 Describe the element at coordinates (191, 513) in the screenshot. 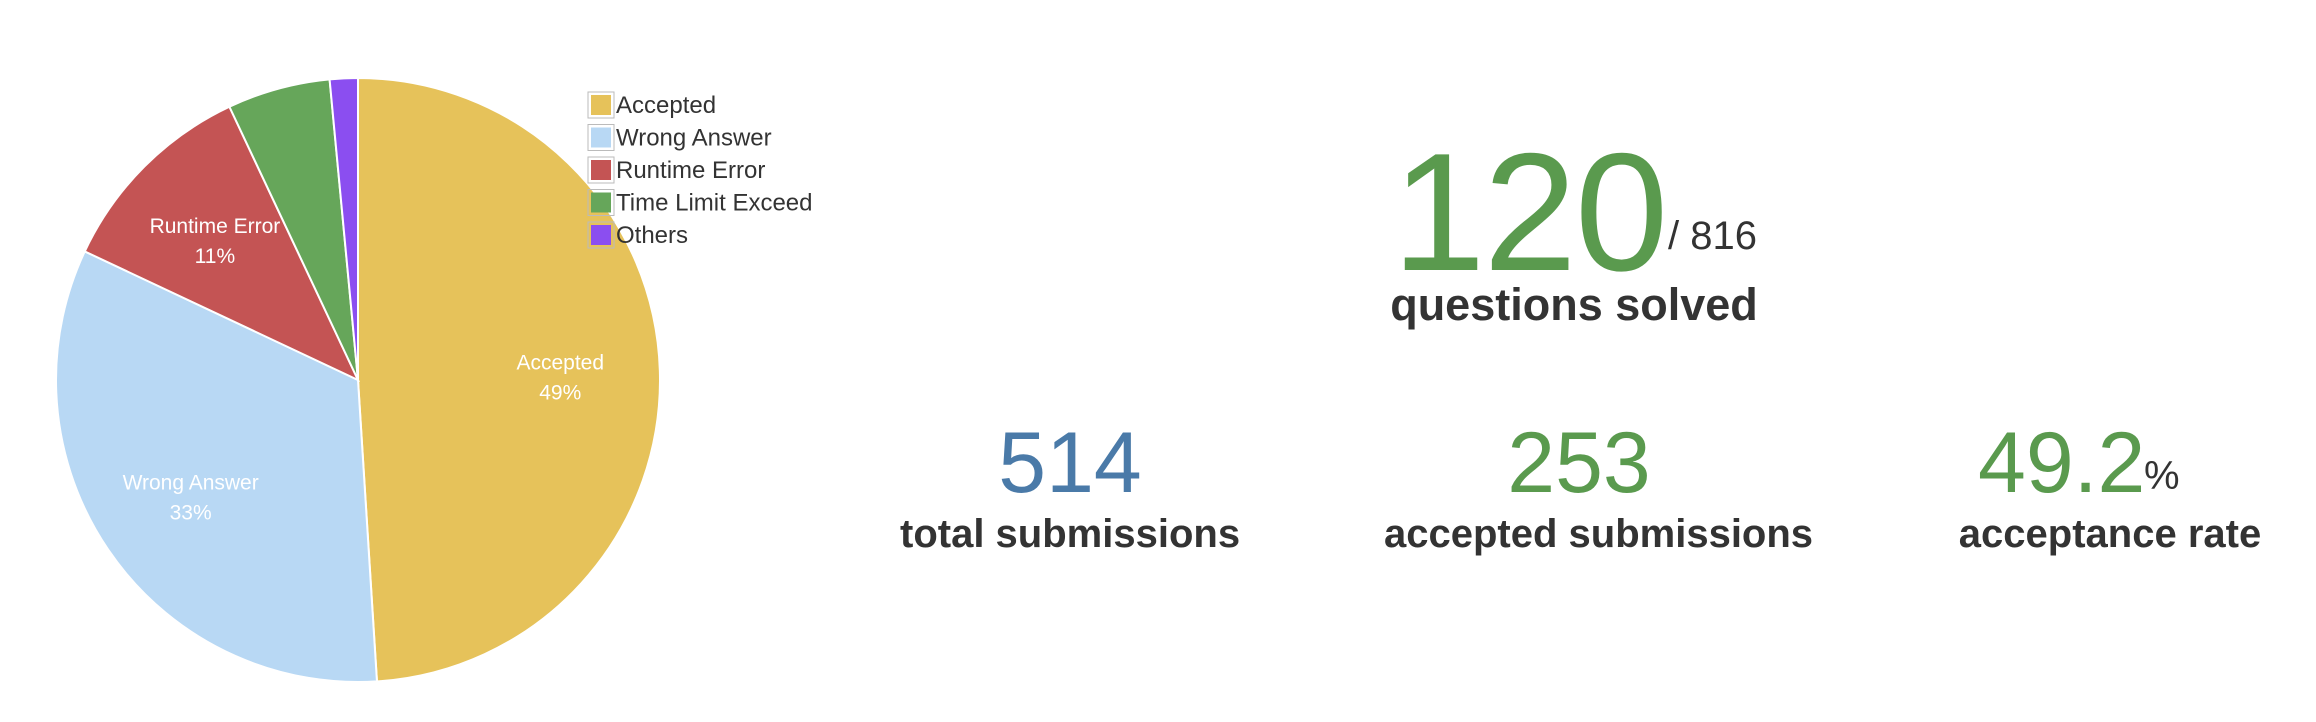

I see `slice-percent-label: 33%` at that location.